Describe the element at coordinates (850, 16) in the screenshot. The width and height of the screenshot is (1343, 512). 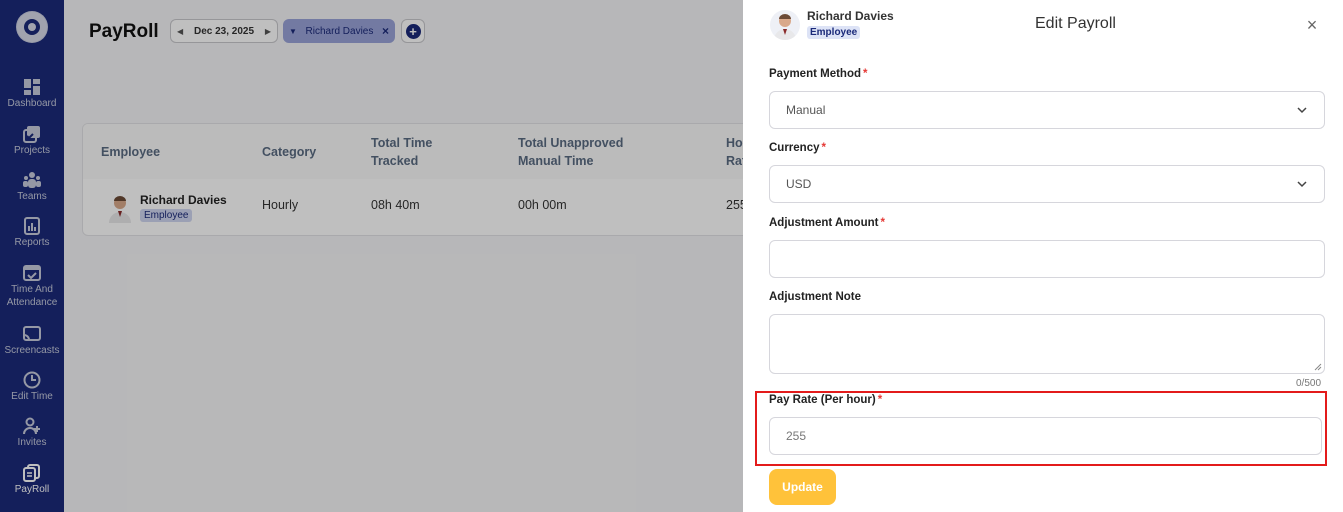
I see `employee-name: Richard Davies` at that location.